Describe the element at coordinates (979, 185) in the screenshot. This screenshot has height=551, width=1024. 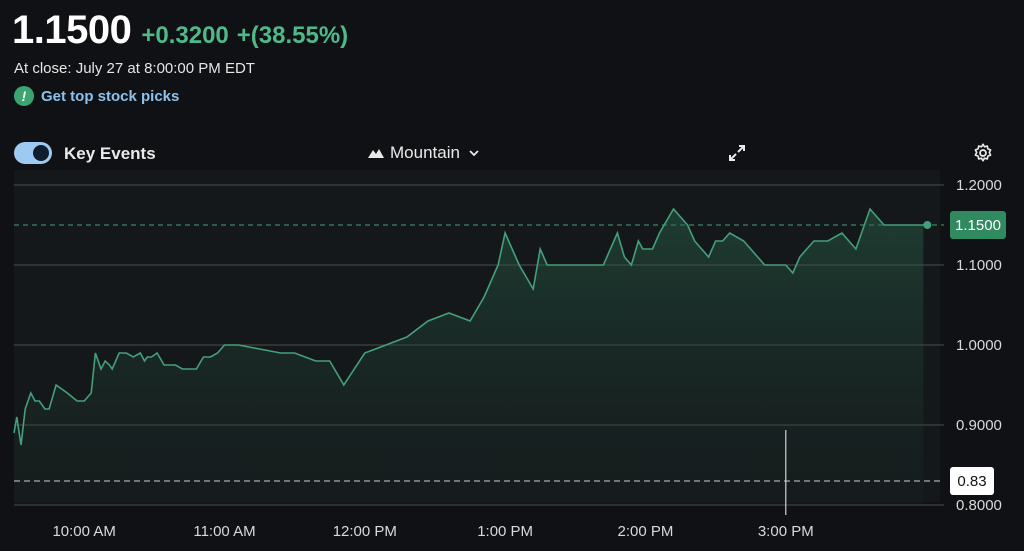
I see `y-tick-label: 1.2000` at that location.